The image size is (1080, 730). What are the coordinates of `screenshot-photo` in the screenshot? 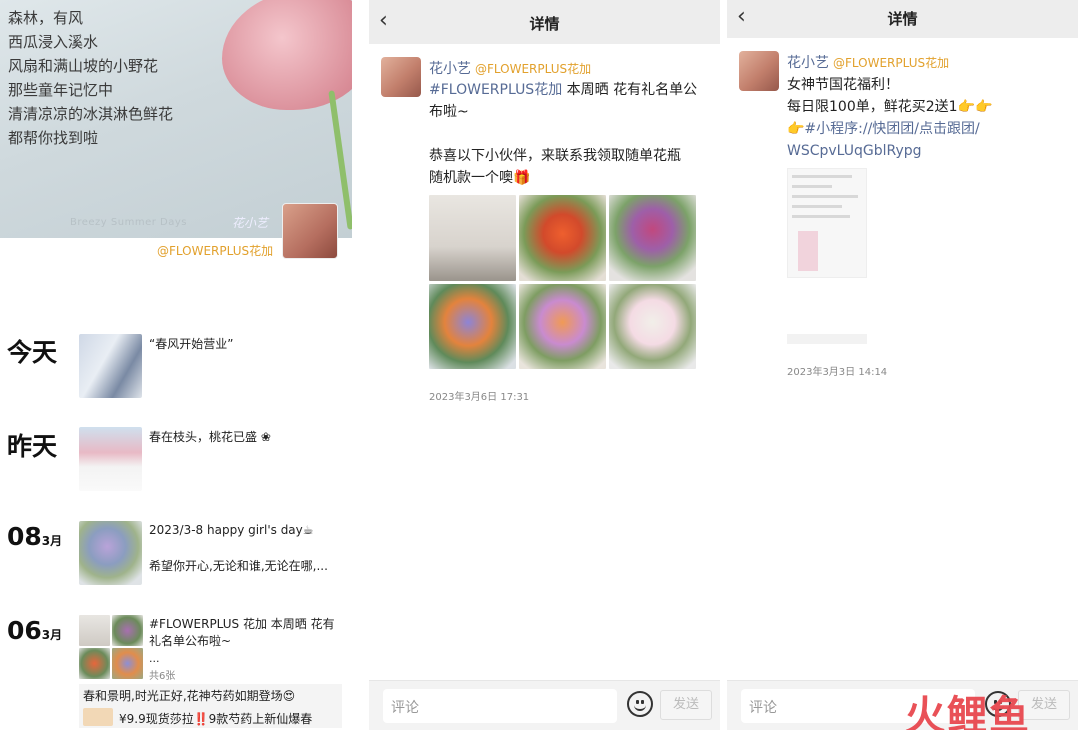 It's located at (808, 251).